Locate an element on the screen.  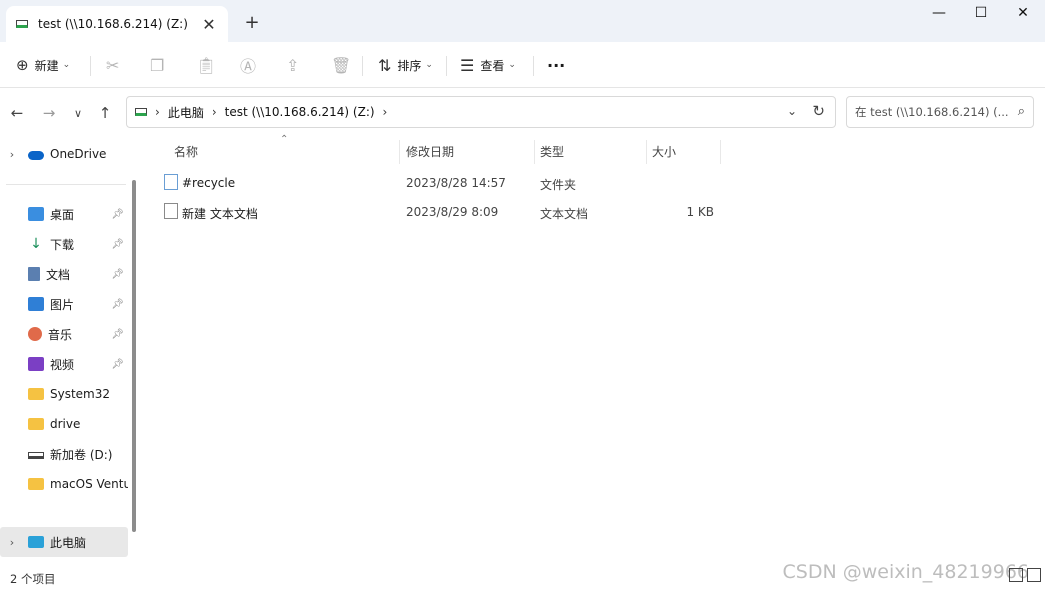
paste-button: 📋︎ is located at coordinates (206, 65).